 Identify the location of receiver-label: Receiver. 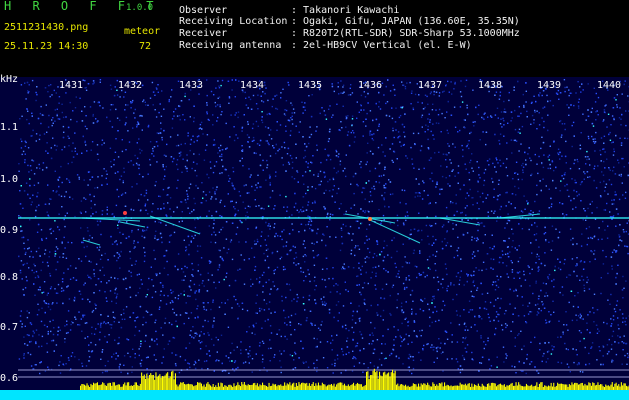
(203, 33).